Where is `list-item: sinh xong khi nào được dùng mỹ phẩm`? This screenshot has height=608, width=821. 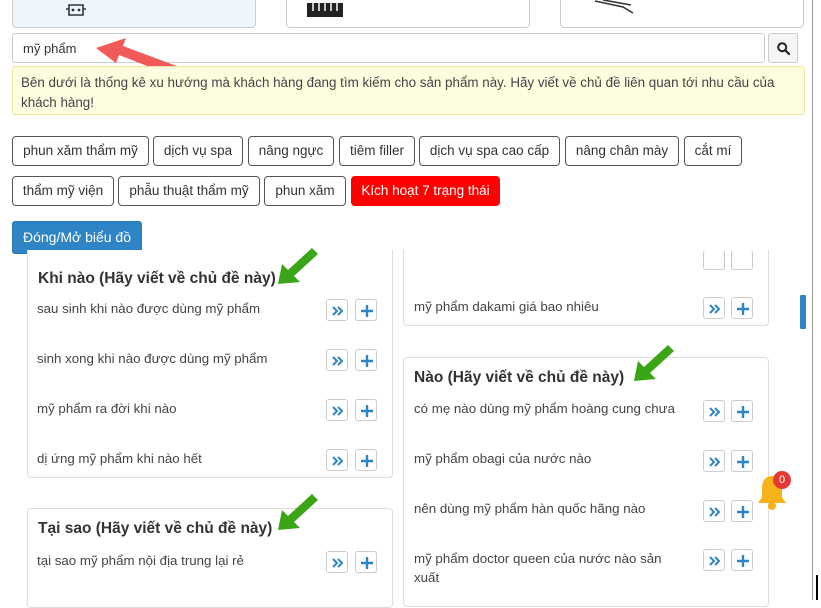
list-item: sinh xong khi nào được dùng mỹ phẩm is located at coordinates (152, 358).